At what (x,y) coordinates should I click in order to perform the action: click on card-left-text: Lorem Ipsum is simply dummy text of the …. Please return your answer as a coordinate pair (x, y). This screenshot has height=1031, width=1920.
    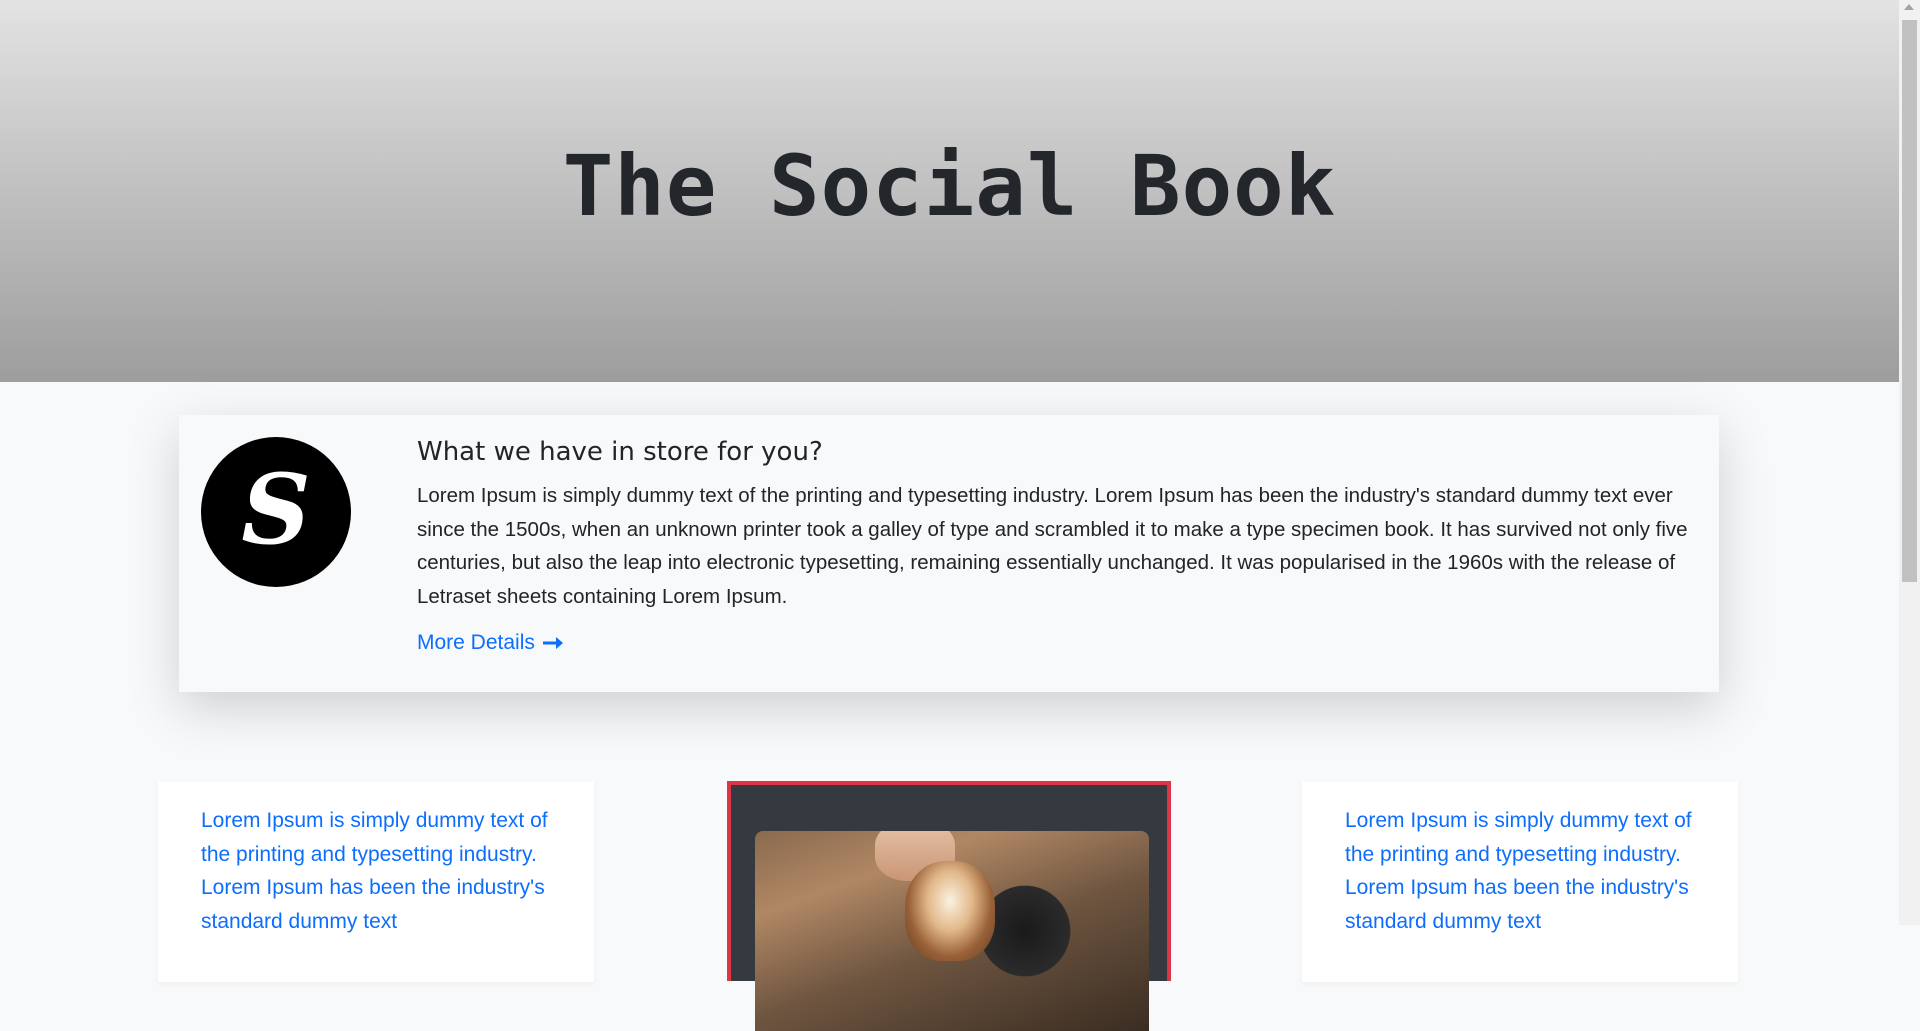
    Looking at the image, I should click on (374, 871).